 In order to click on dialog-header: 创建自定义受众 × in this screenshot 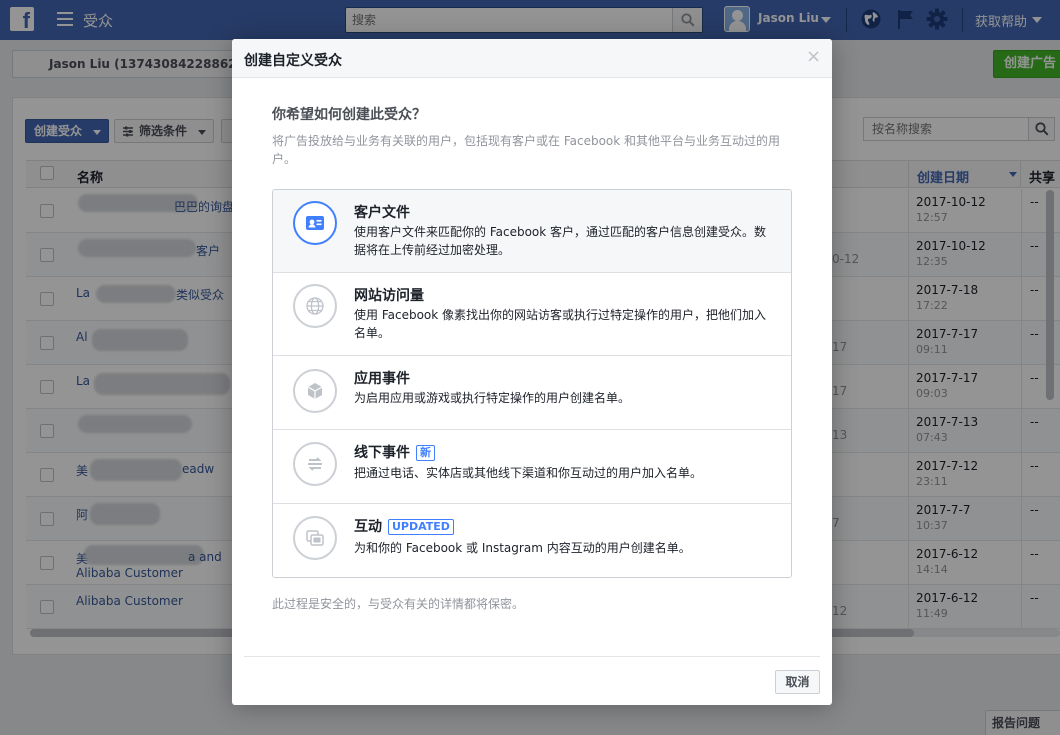, I will do `click(532, 58)`.